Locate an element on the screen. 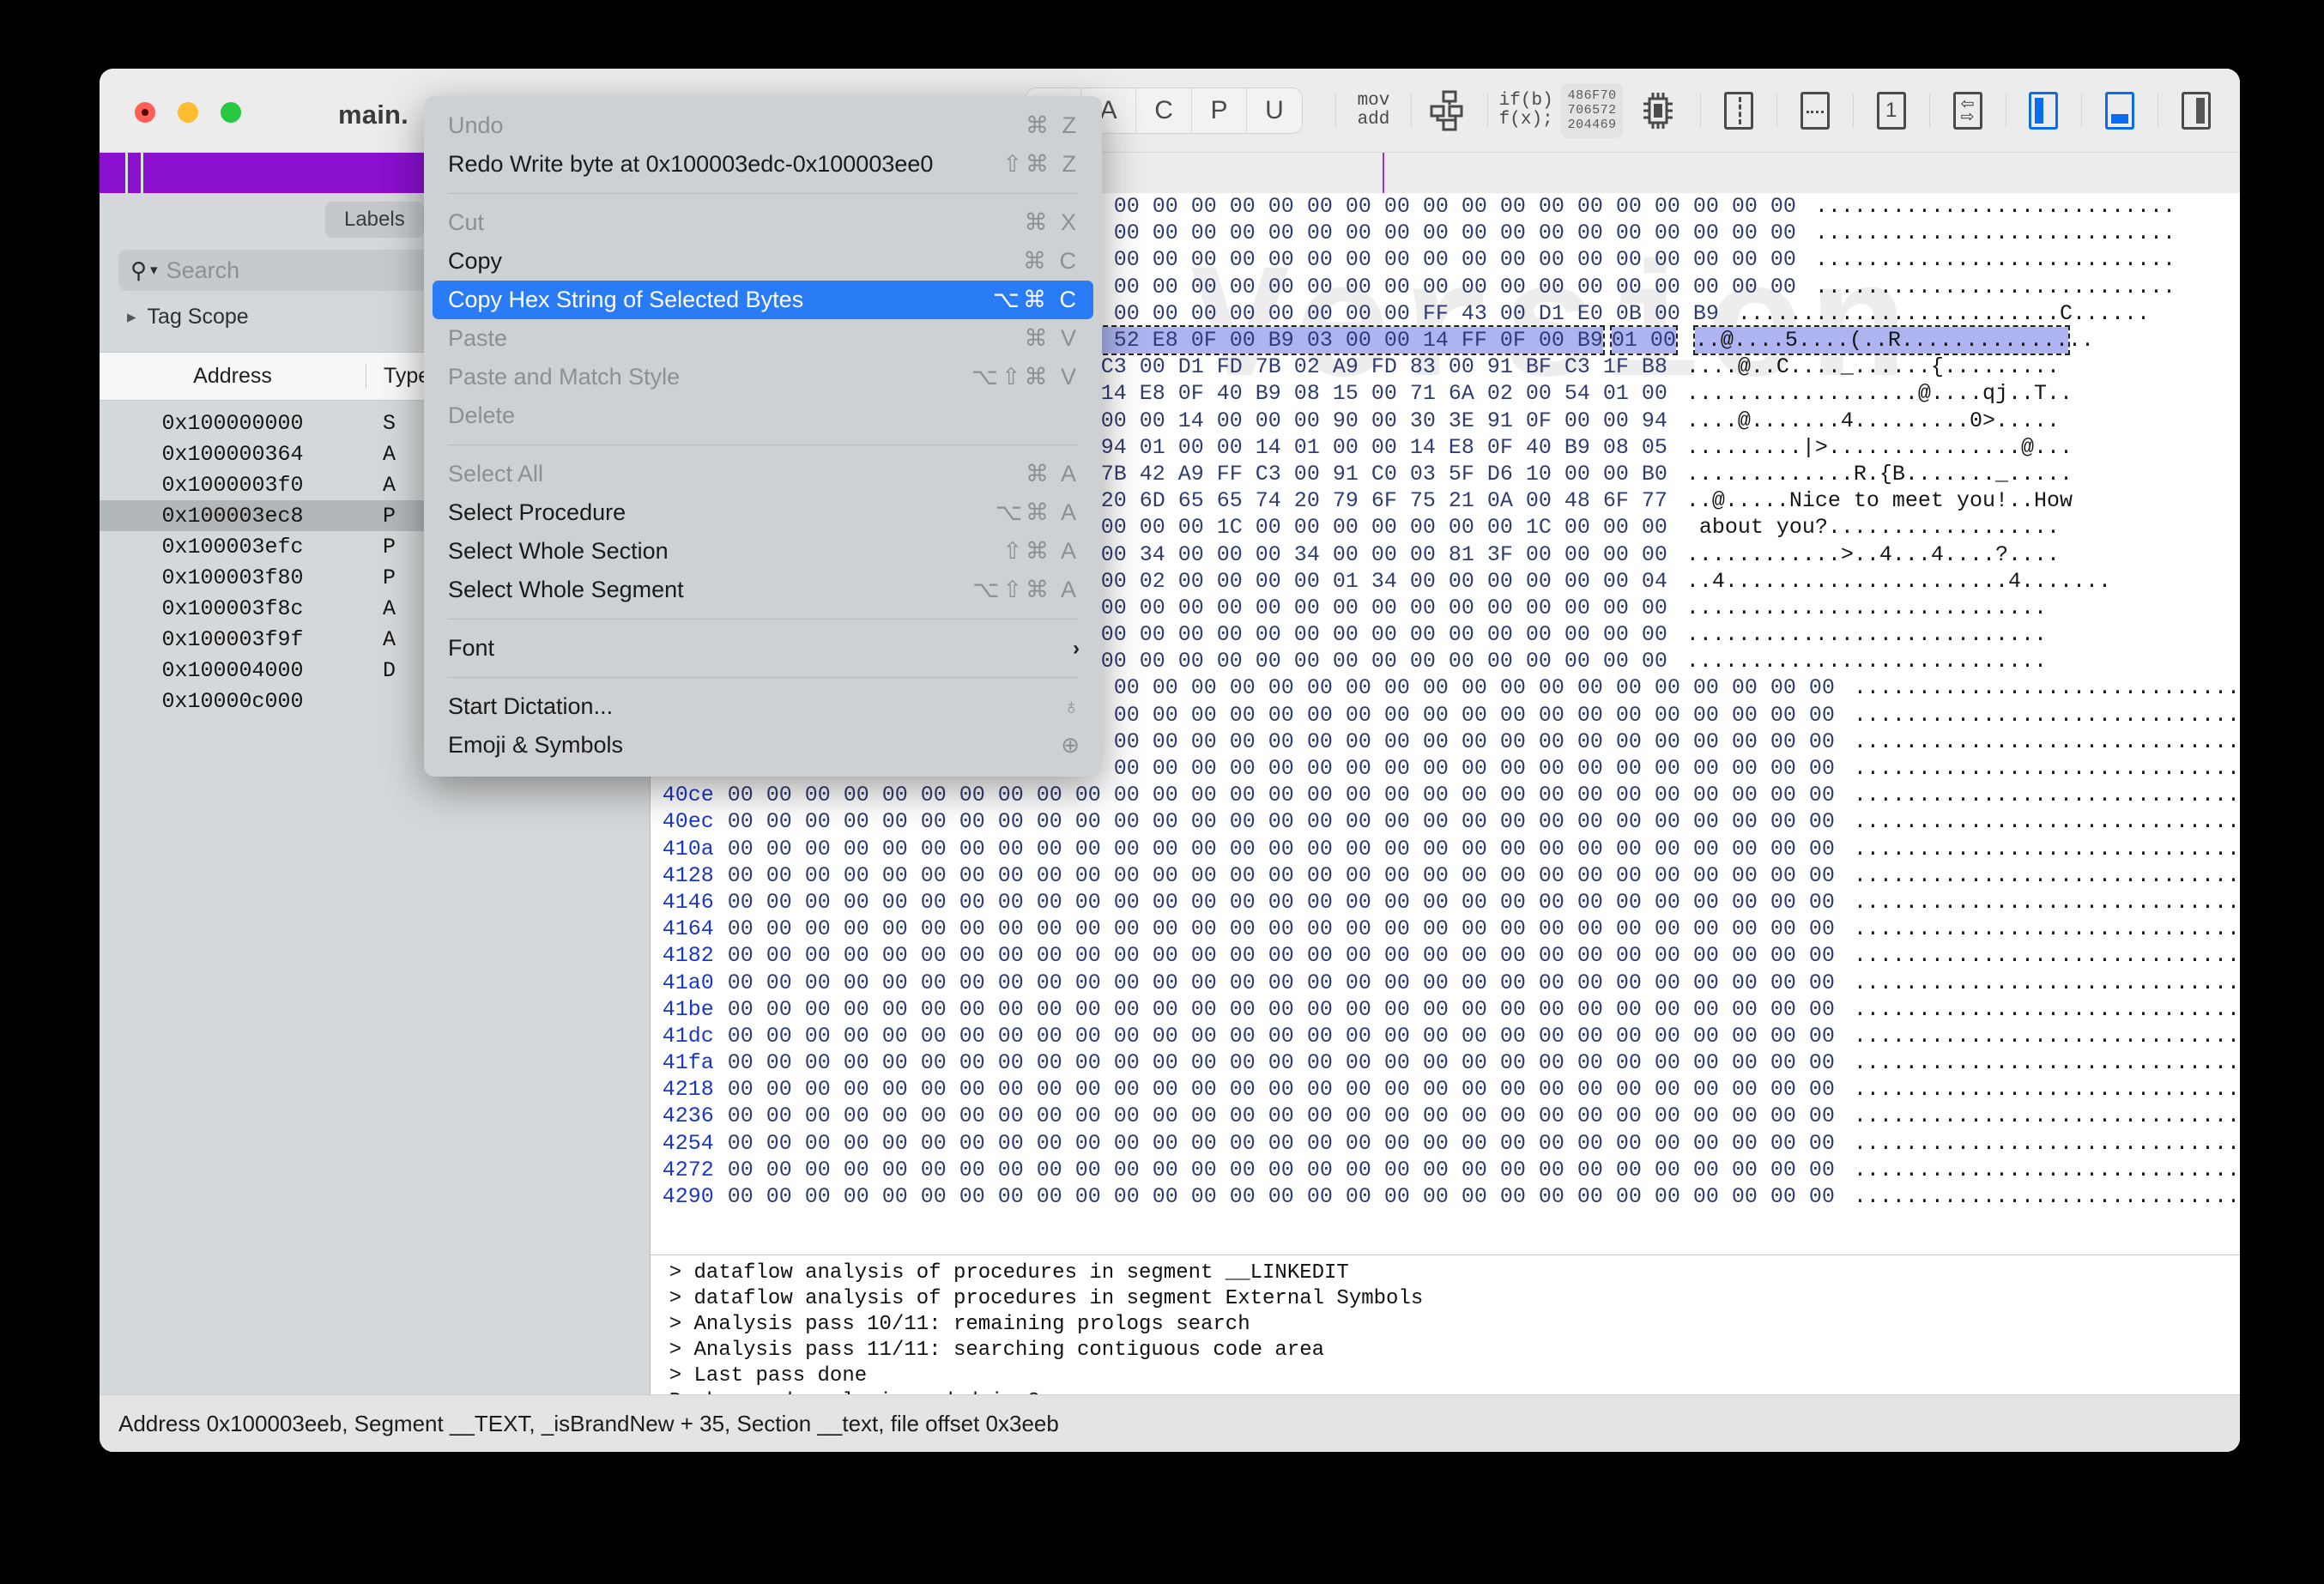 The height and width of the screenshot is (1584, 2324). sidebar-tab-labels: Labels is located at coordinates (374, 220).